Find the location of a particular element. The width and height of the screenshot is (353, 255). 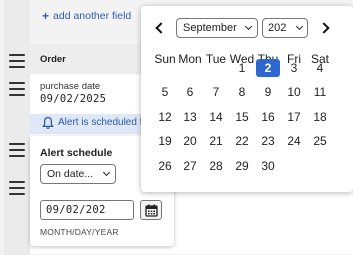

add-field-label: add another field is located at coordinates (92, 16).